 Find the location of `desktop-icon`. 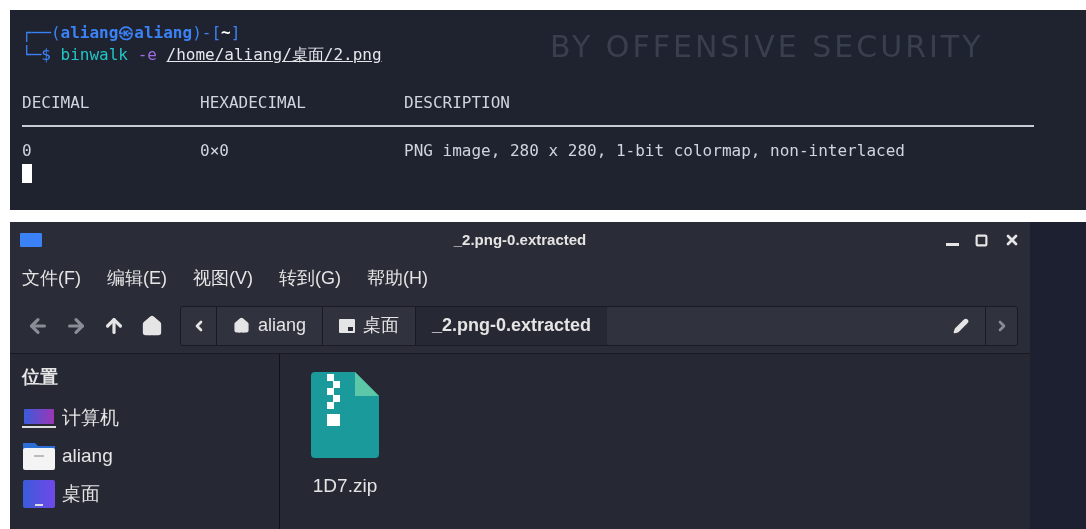

desktop-icon is located at coordinates (39, 494).